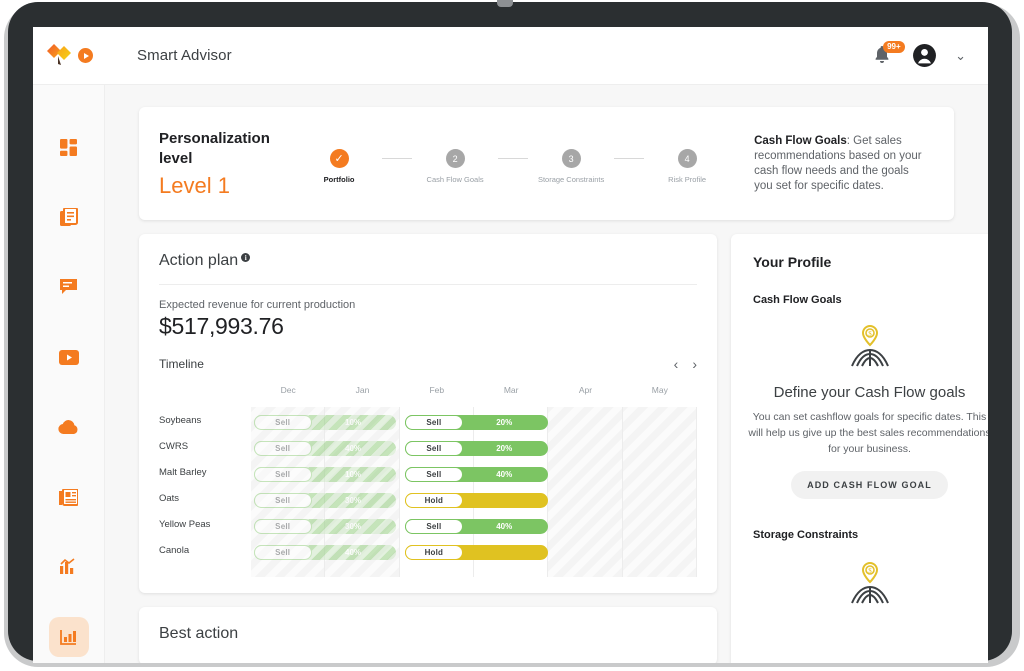  I want to click on notifications-button: 99+, so click(888, 54).